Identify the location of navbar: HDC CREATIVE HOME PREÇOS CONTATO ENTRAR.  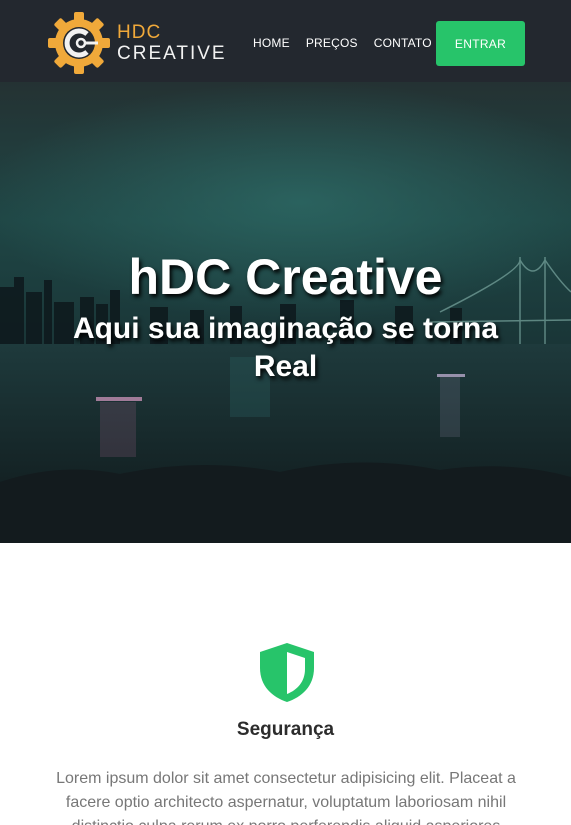
(285, 41).